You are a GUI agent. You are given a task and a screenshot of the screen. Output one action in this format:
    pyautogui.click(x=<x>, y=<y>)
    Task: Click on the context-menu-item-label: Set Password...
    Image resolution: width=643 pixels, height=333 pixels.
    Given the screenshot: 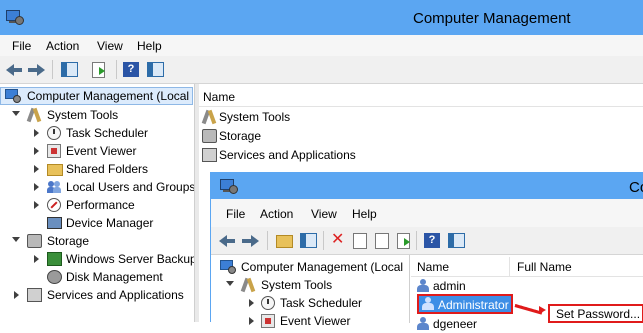 What is the action you would take?
    pyautogui.click(x=598, y=314)
    